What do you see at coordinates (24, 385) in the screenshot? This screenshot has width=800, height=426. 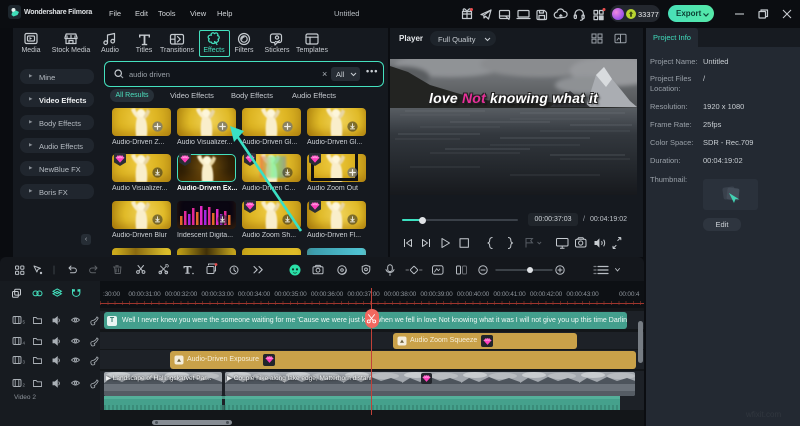 I see `svg-text: 2` at bounding box center [24, 385].